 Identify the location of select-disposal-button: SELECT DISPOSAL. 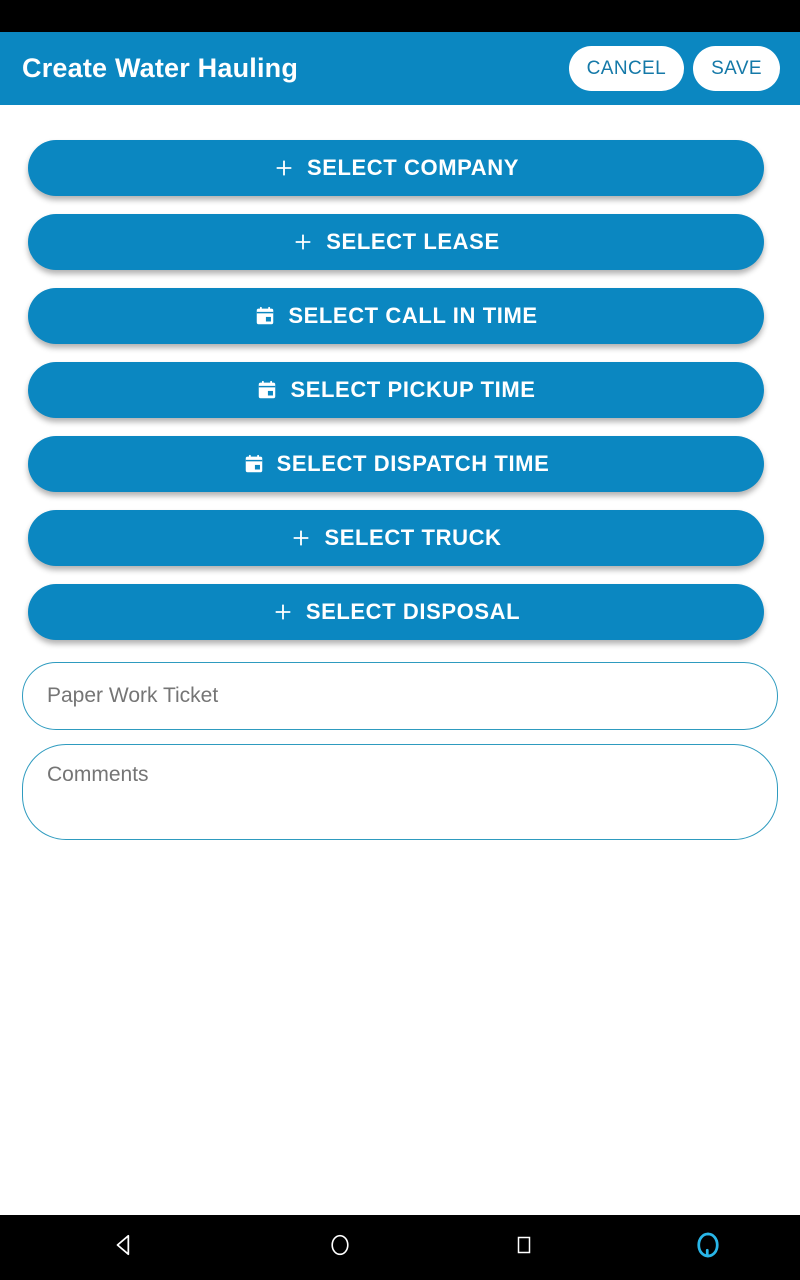
(396, 612).